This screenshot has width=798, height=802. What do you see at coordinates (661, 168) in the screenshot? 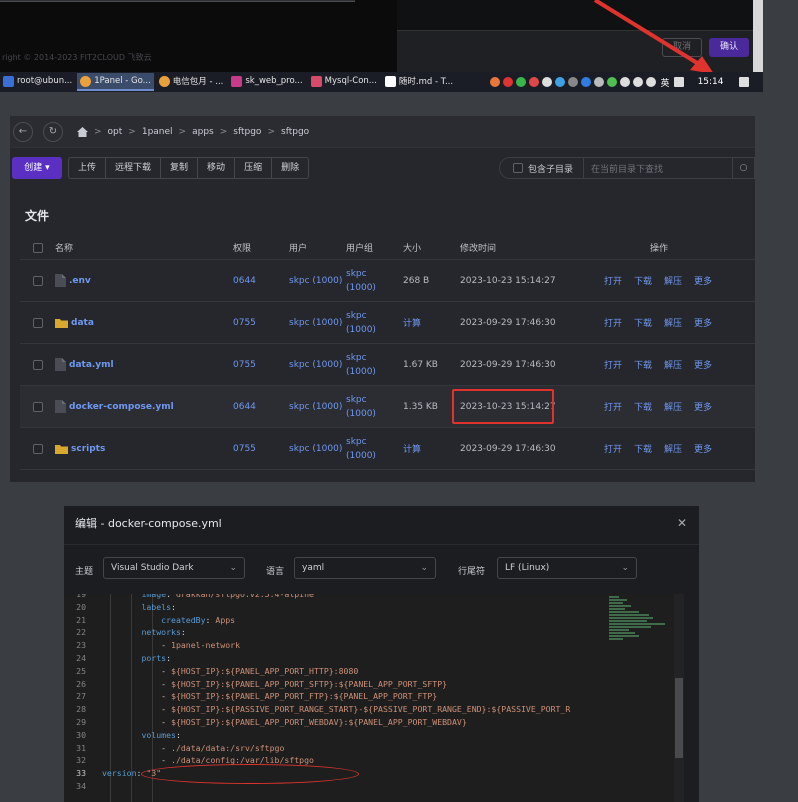
I see `search-input: 在当前目录下查找` at bounding box center [661, 168].